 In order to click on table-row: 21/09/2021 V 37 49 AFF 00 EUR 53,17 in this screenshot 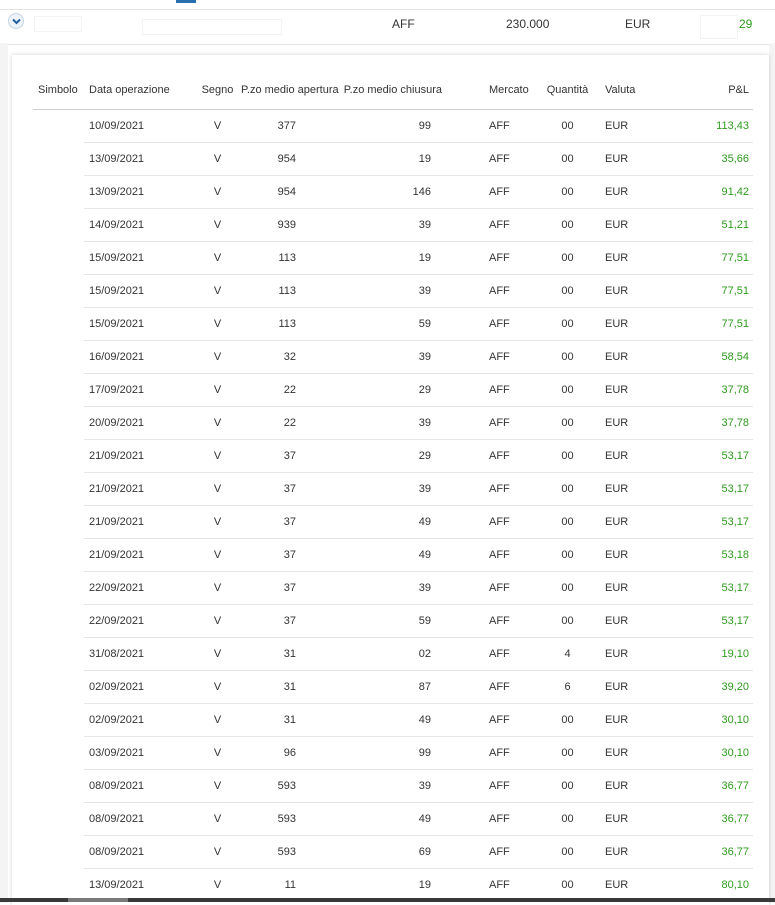, I will do `click(393, 522)`.